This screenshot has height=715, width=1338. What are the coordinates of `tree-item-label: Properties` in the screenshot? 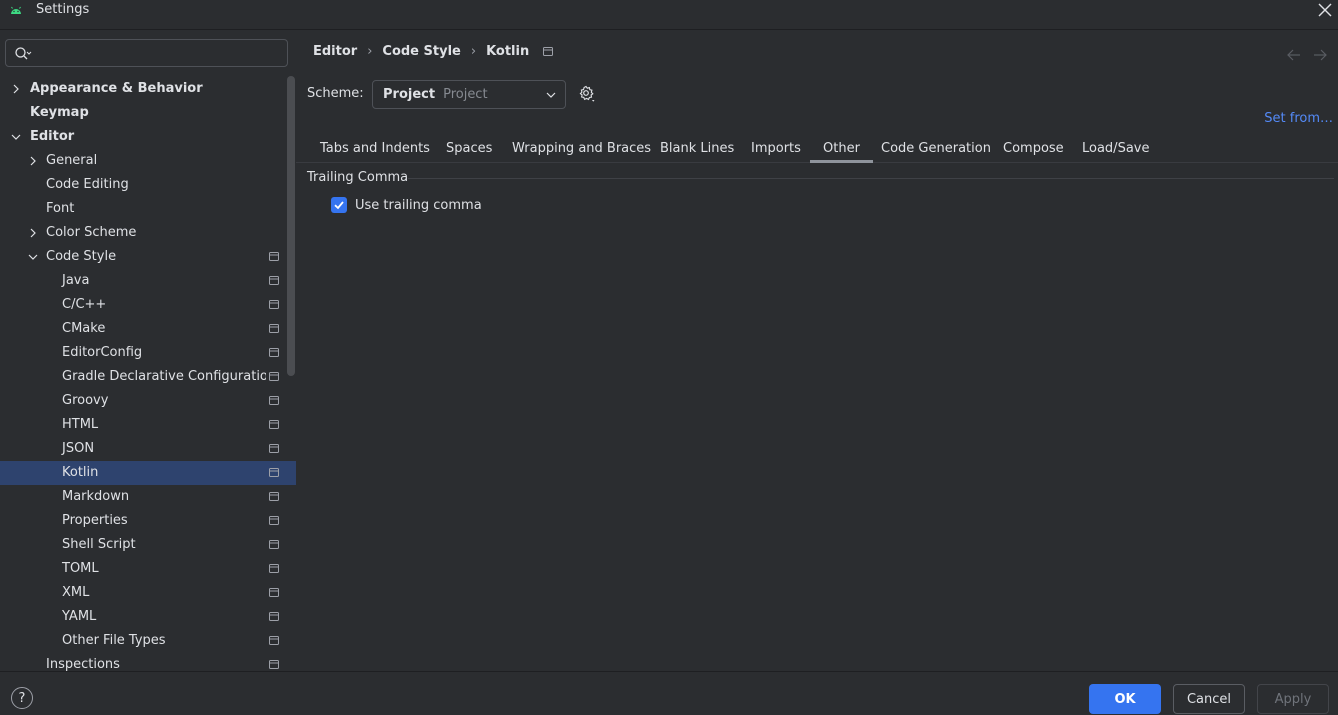 It's located at (95, 520).